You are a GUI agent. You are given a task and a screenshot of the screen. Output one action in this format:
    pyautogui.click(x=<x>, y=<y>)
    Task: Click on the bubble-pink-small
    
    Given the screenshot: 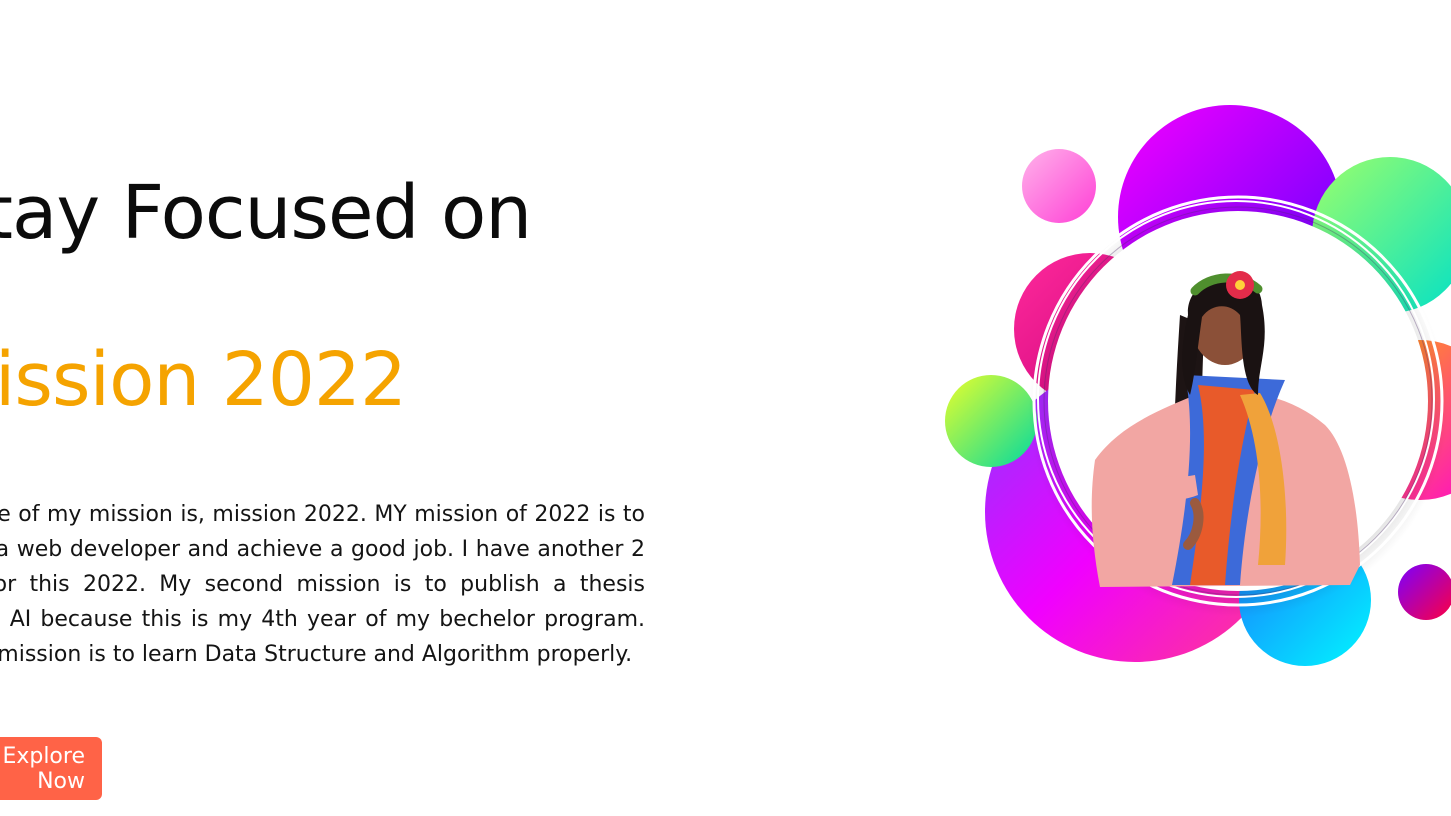 What is the action you would take?
    pyautogui.click(x=1059, y=186)
    